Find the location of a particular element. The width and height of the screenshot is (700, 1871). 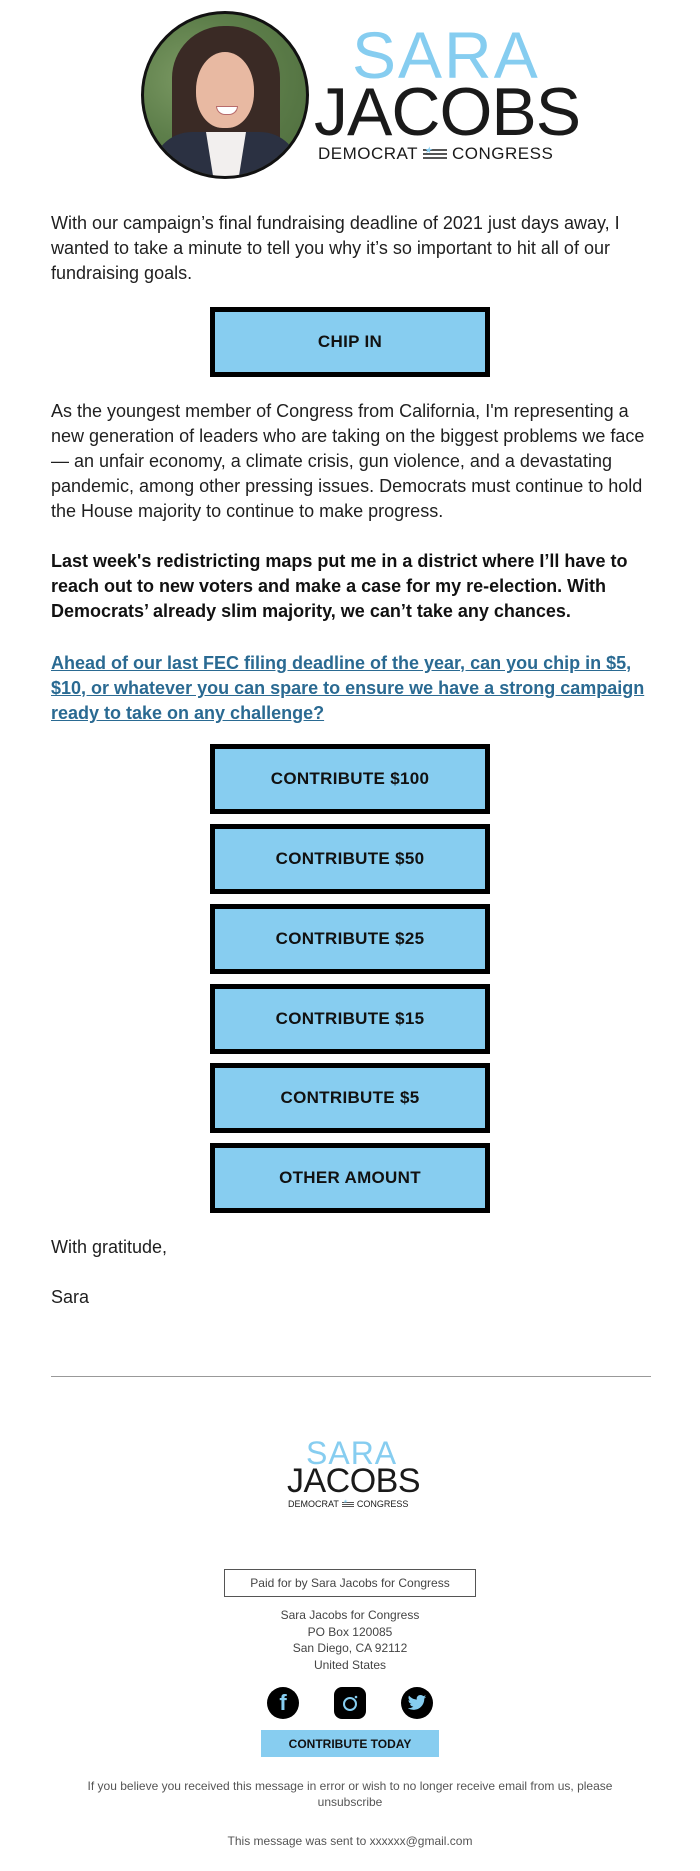

logo-tag-right: CONGRESS is located at coordinates (503, 153).